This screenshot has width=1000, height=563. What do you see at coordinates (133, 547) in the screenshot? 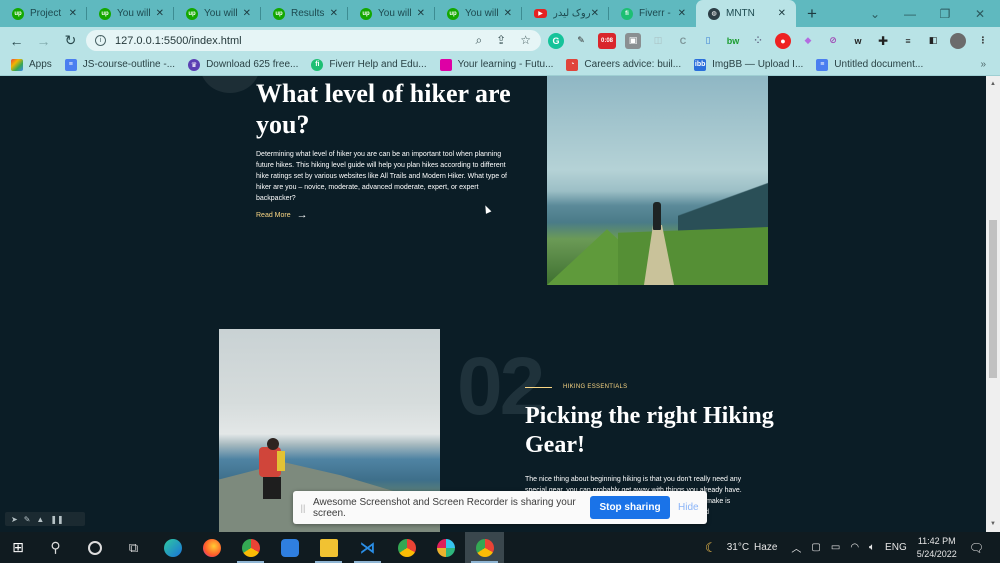
I see `task-view-button: ⧉` at bounding box center [133, 547].